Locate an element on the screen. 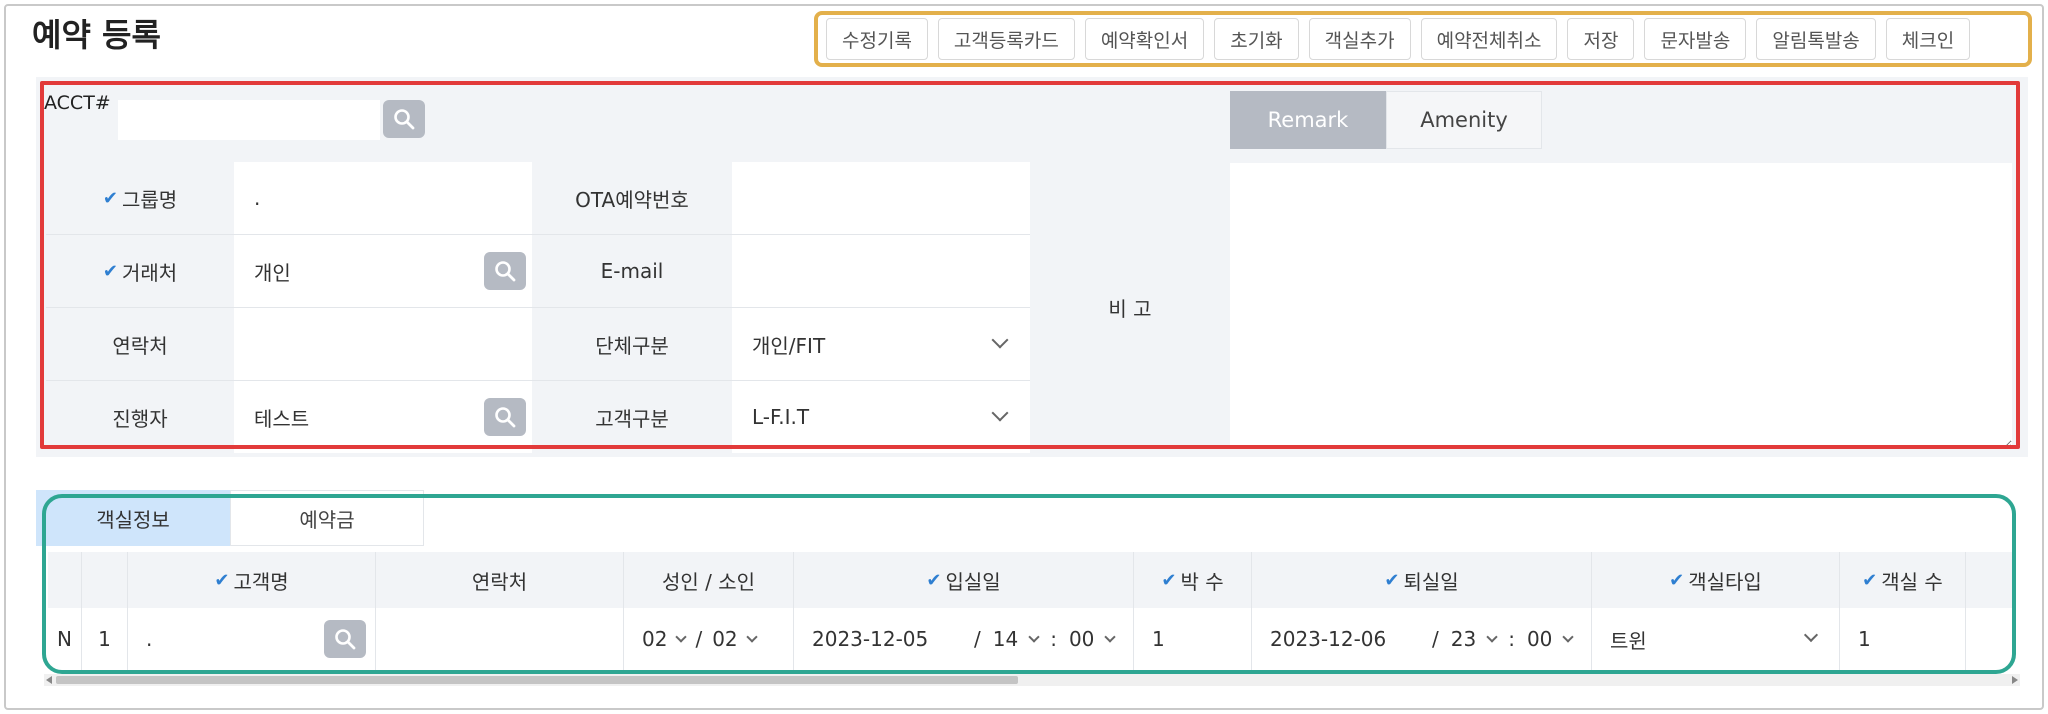 This screenshot has height=714, width=2048. acct-input is located at coordinates (249, 120).